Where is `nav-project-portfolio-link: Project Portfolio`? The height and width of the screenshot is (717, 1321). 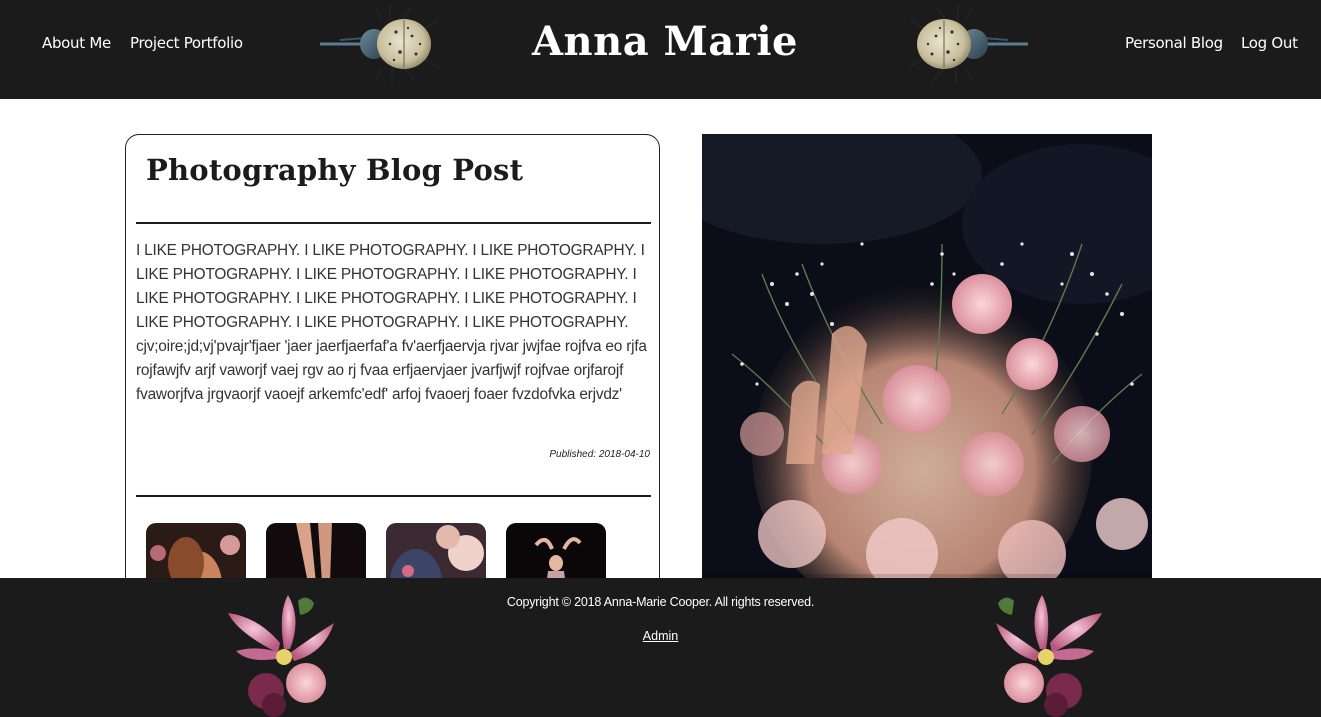 nav-project-portfolio-link: Project Portfolio is located at coordinates (186, 43).